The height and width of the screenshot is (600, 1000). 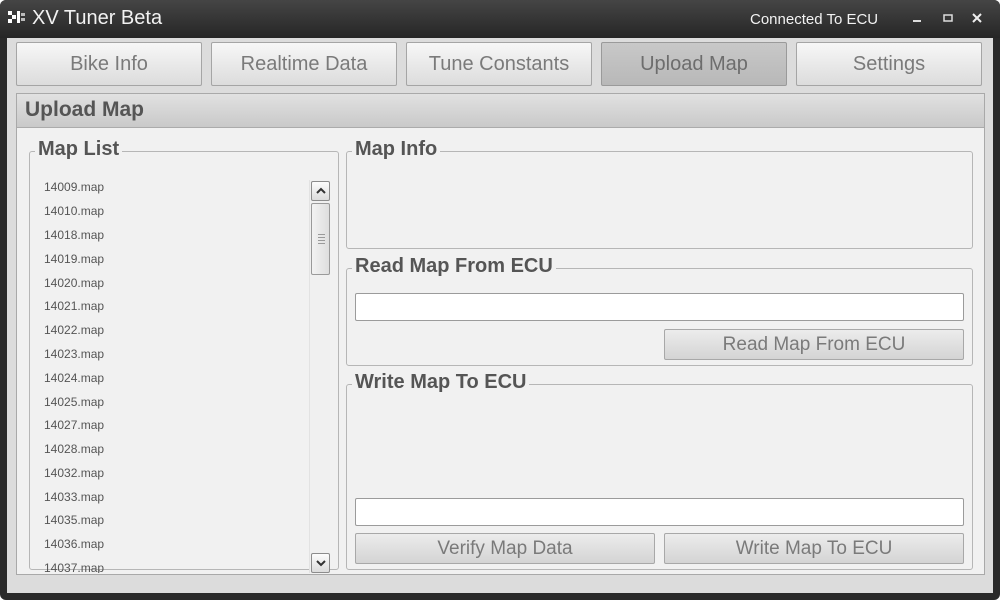 I want to click on list-item: 14021.map, so click(x=74, y=306).